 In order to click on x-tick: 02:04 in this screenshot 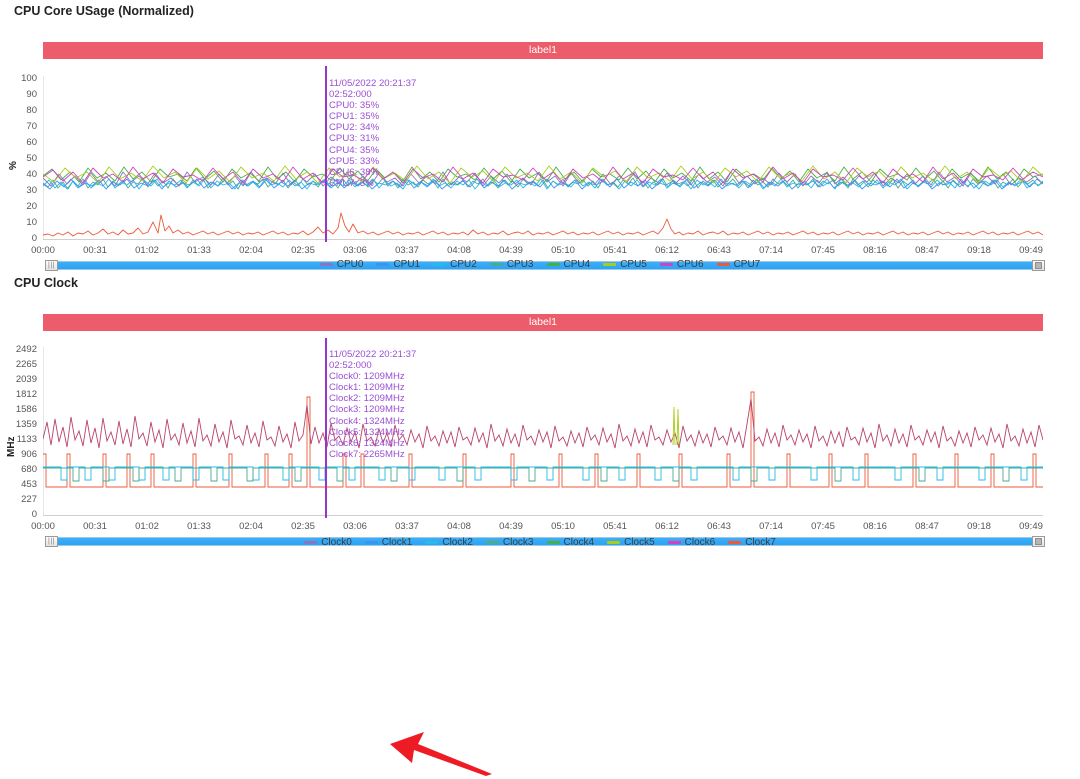, I will do `click(251, 250)`.